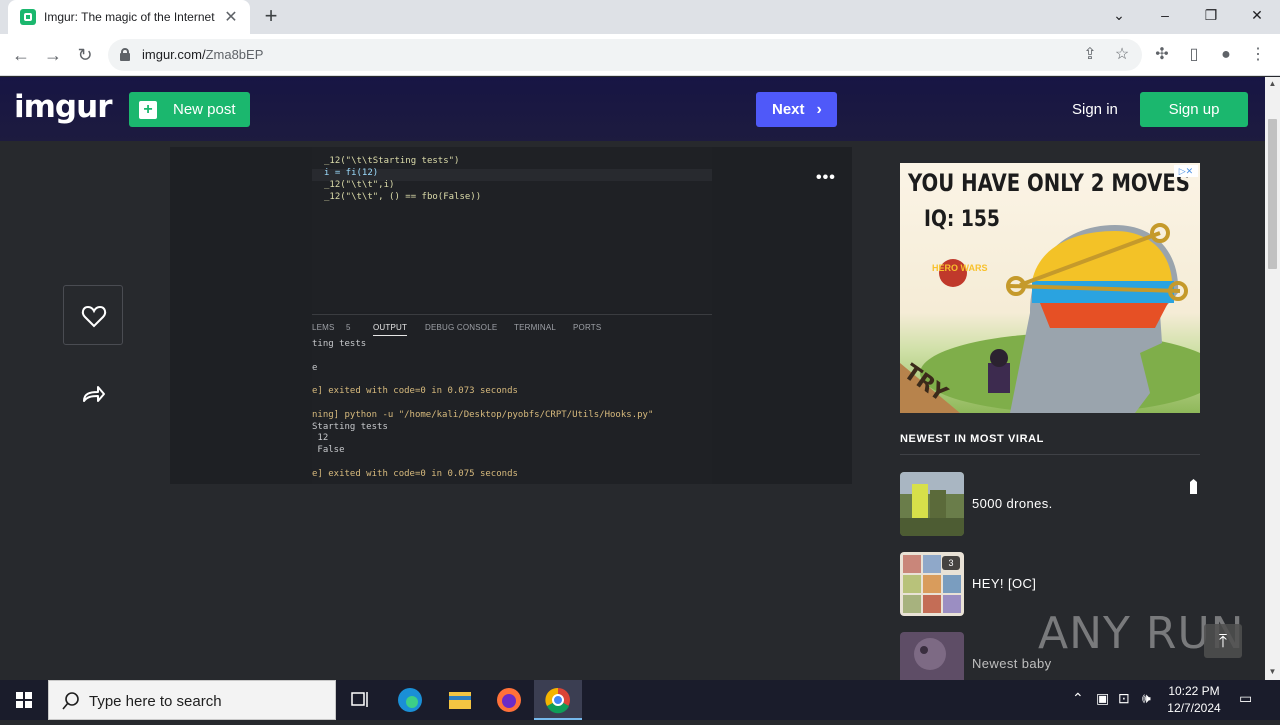  I want to click on newest-section-title: NEWEST IN MOST VIRAL, so click(972, 439).